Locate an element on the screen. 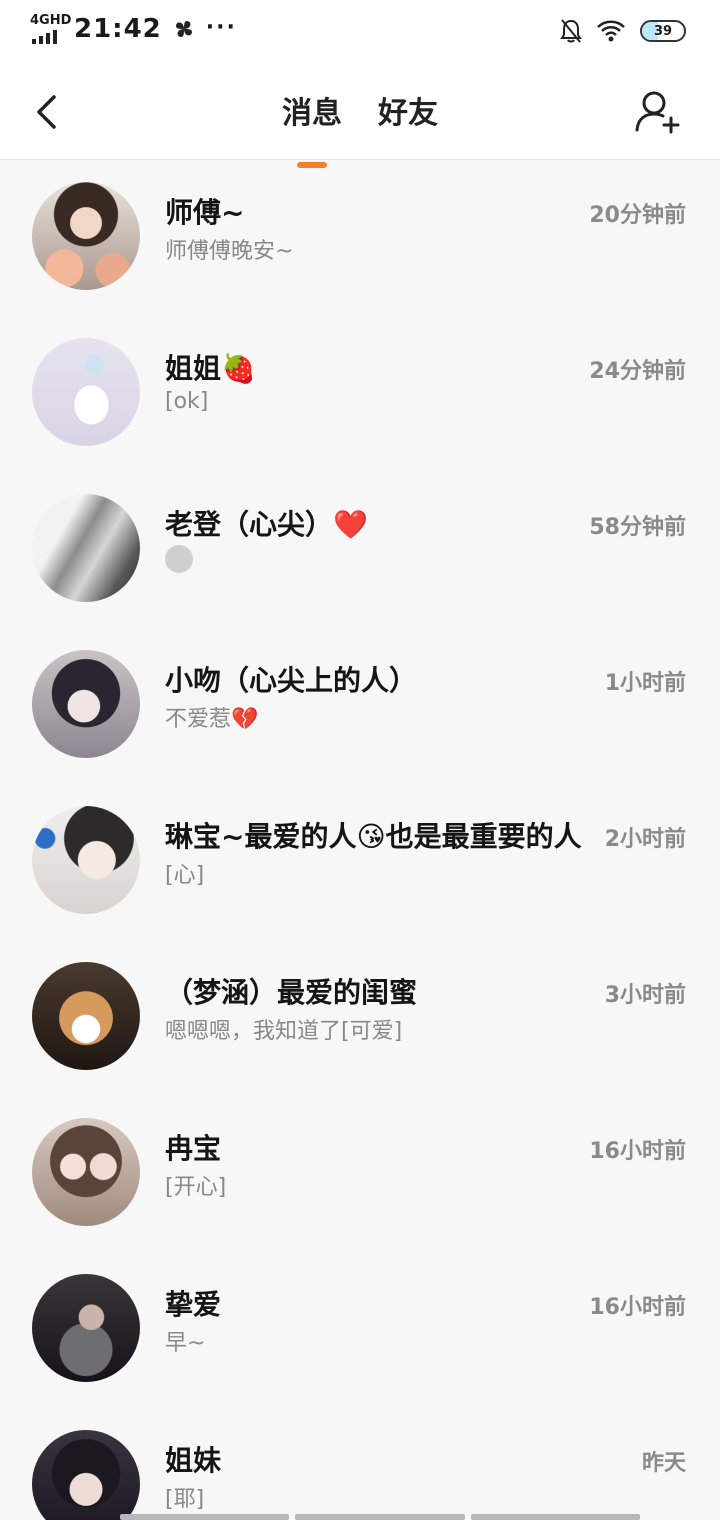 The width and height of the screenshot is (720, 1520). message-preview: [心] is located at coordinates (185, 875).